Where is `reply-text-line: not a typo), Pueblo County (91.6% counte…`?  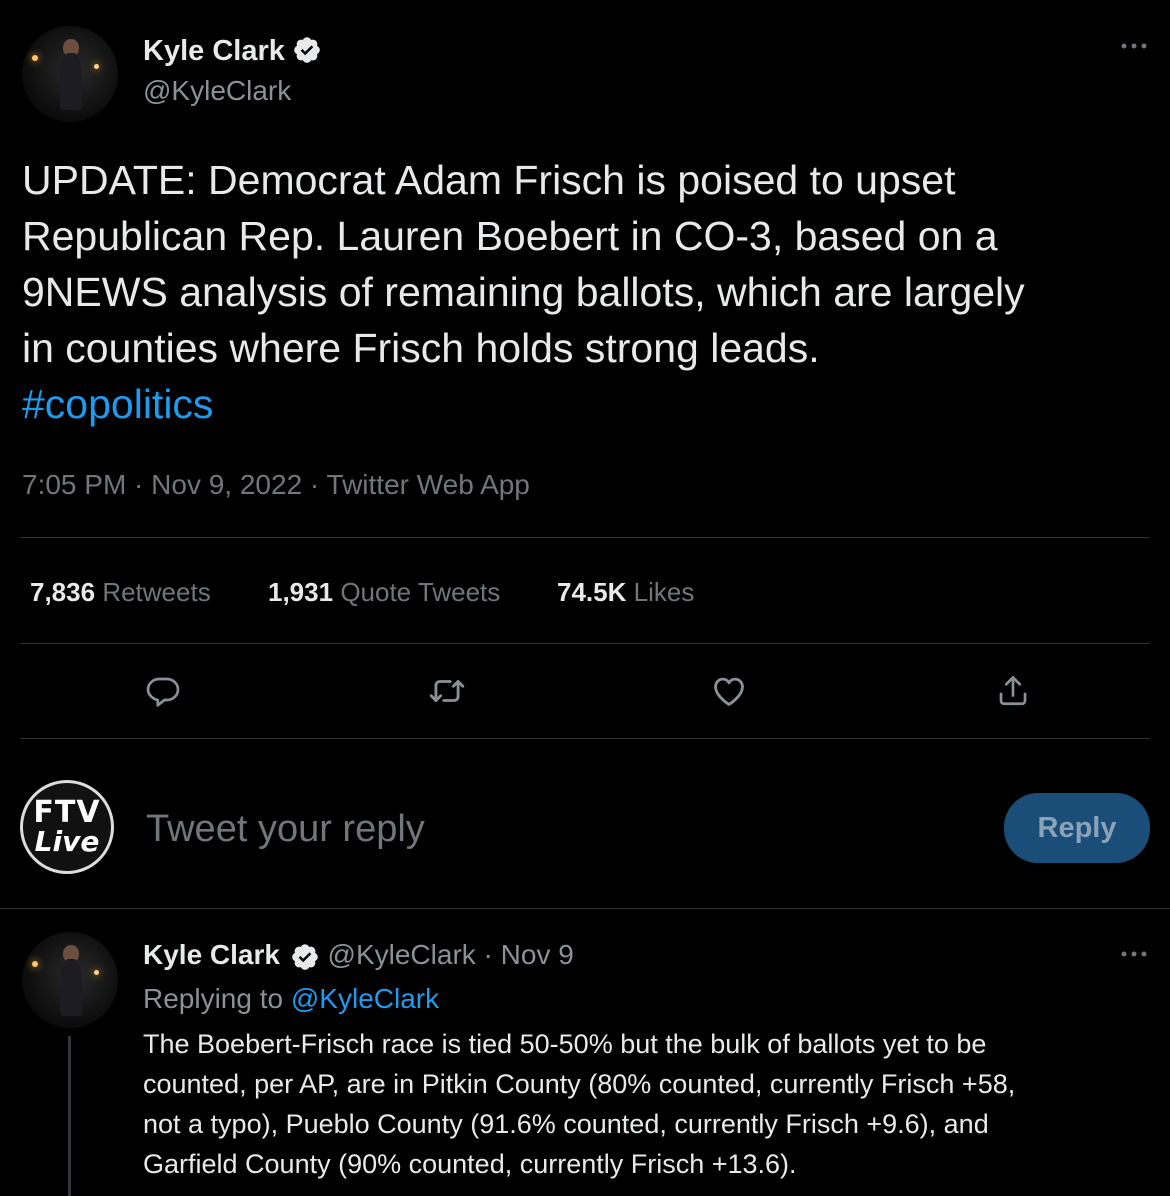 reply-text-line: not a typo), Pueblo County (91.6% counte… is located at coordinates (566, 1124).